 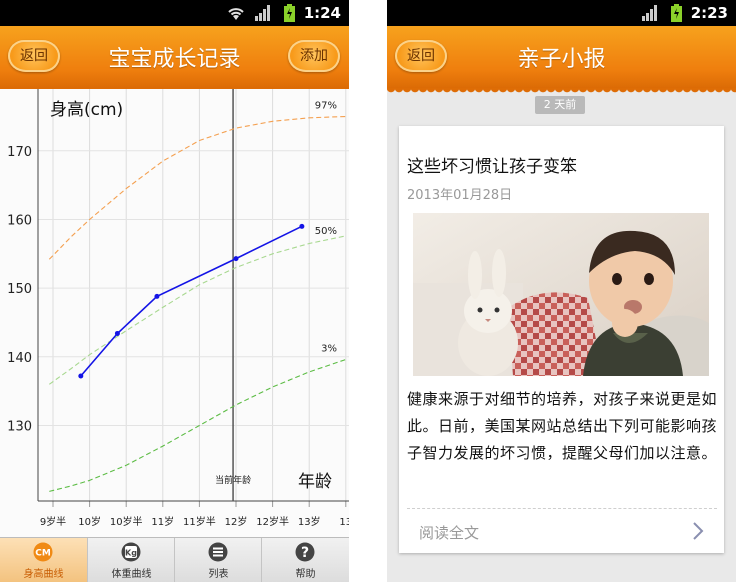 What do you see at coordinates (174, 60) in the screenshot?
I see `title-bar: 返回 宝宝成长记录 添加` at bounding box center [174, 60].